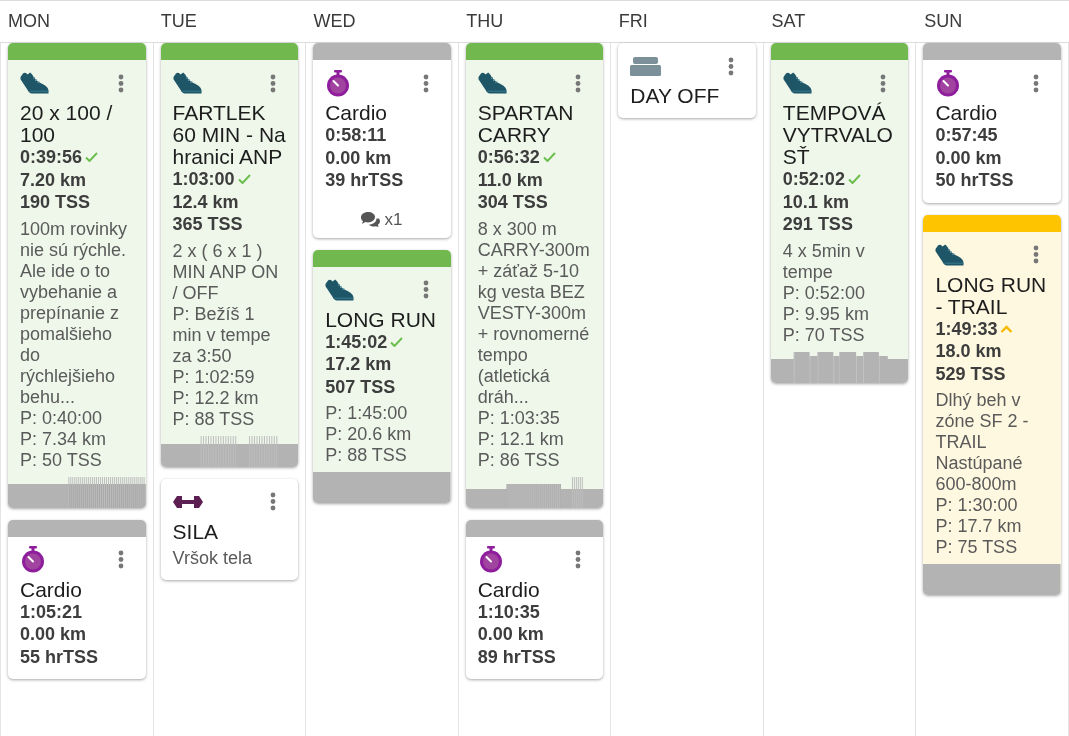  What do you see at coordinates (356, 135) in the screenshot?
I see `duration: 0:58:11` at bounding box center [356, 135].